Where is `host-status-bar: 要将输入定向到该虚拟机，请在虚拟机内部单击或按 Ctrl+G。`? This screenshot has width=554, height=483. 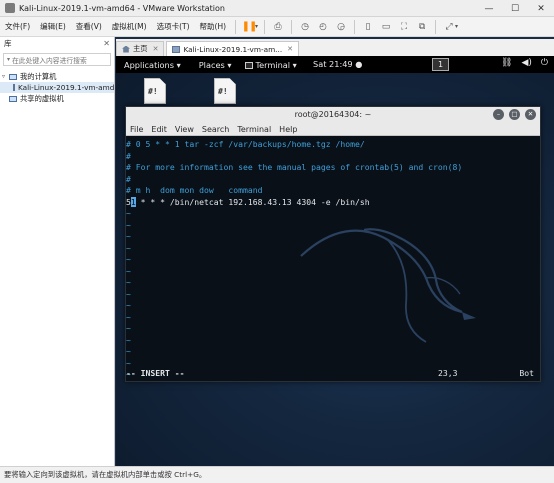 host-status-bar: 要将输入定向到该虚拟机，请在虚拟机内部单击或按 Ctrl+G。 is located at coordinates (277, 474).